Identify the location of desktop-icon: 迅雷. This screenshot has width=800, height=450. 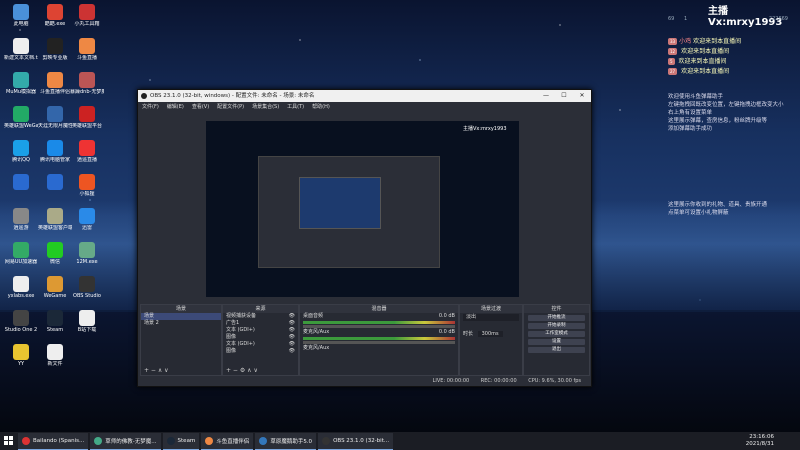
(87, 219).